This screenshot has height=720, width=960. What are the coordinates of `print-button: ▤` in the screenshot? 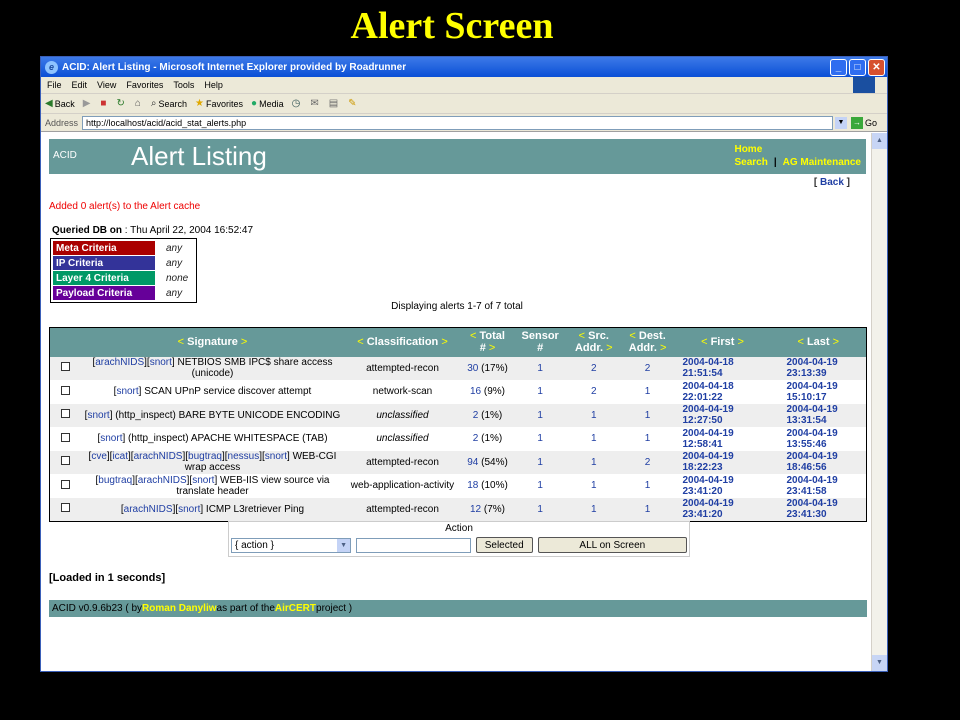 It's located at (334, 103).